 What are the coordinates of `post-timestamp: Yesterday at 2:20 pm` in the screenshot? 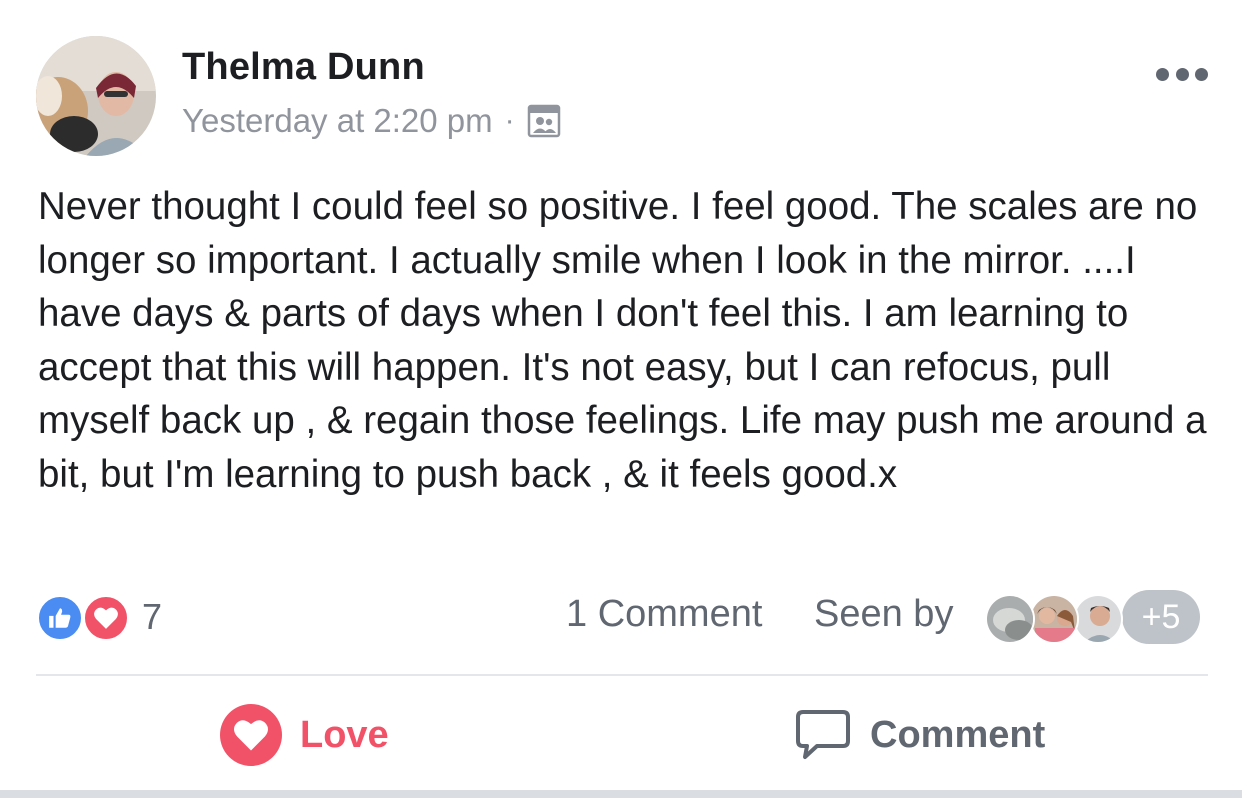 It's located at (337, 121).